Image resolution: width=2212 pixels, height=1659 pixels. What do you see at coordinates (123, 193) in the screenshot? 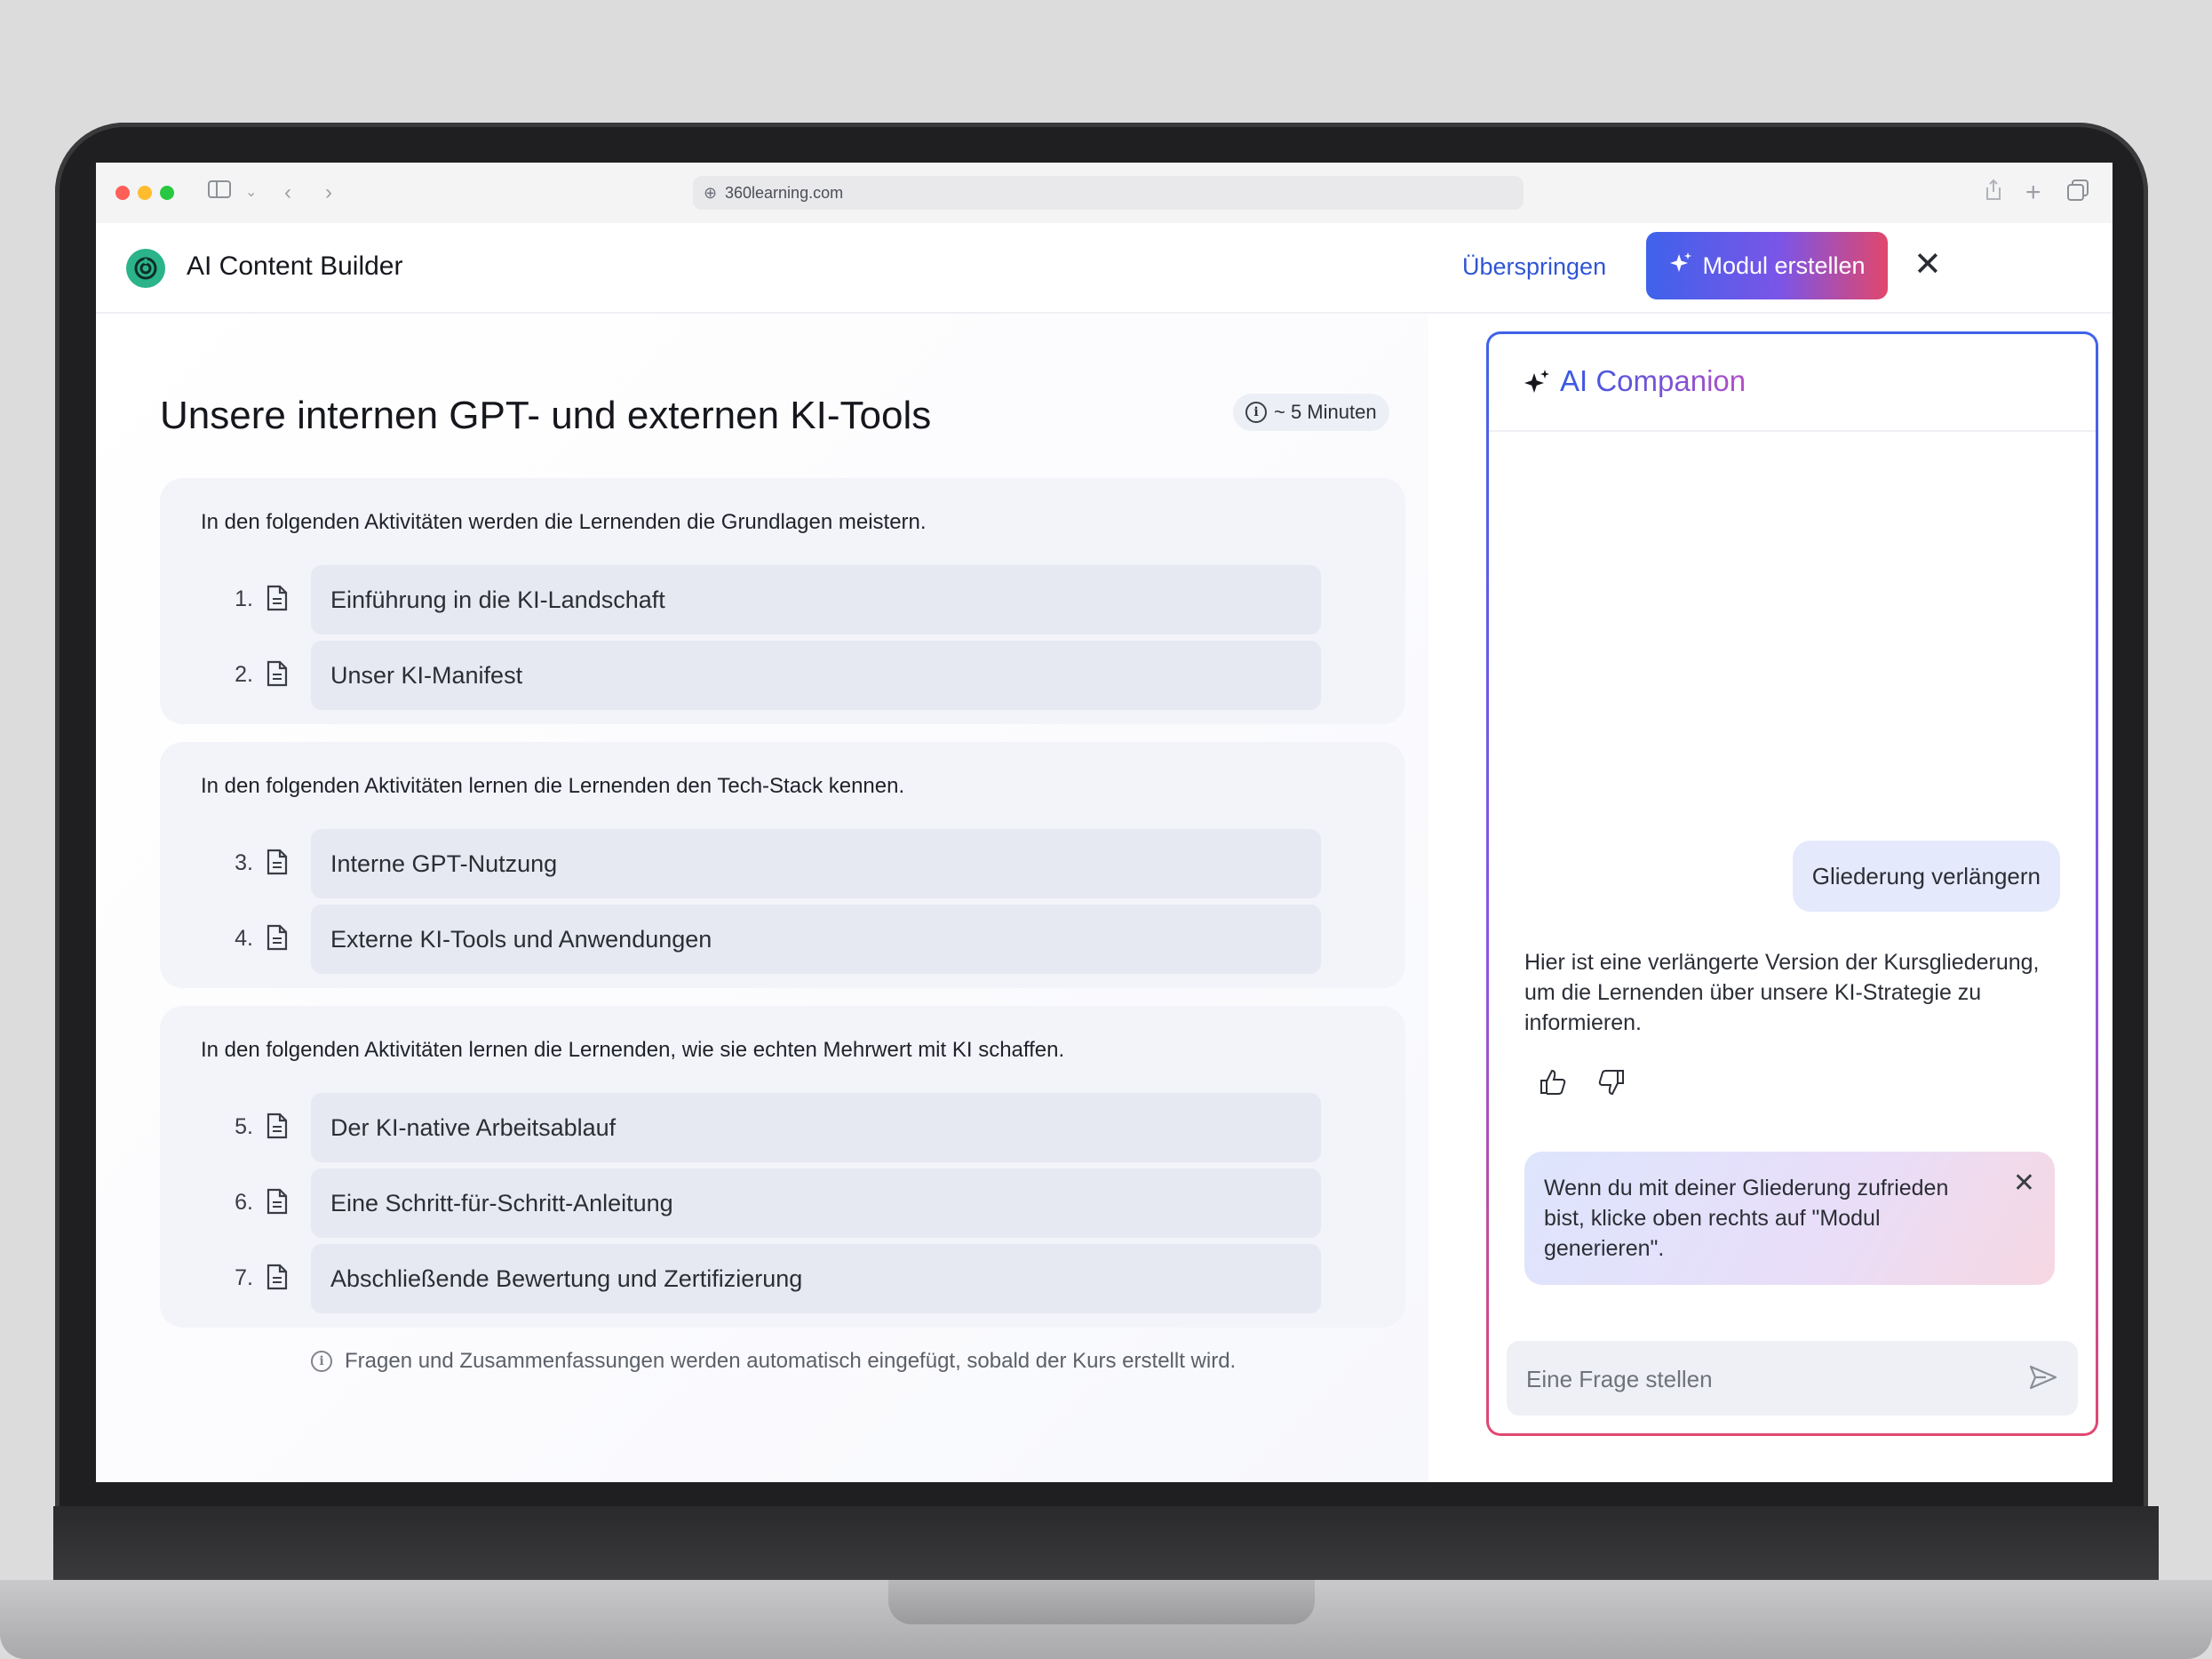
I see `close-window-button` at bounding box center [123, 193].